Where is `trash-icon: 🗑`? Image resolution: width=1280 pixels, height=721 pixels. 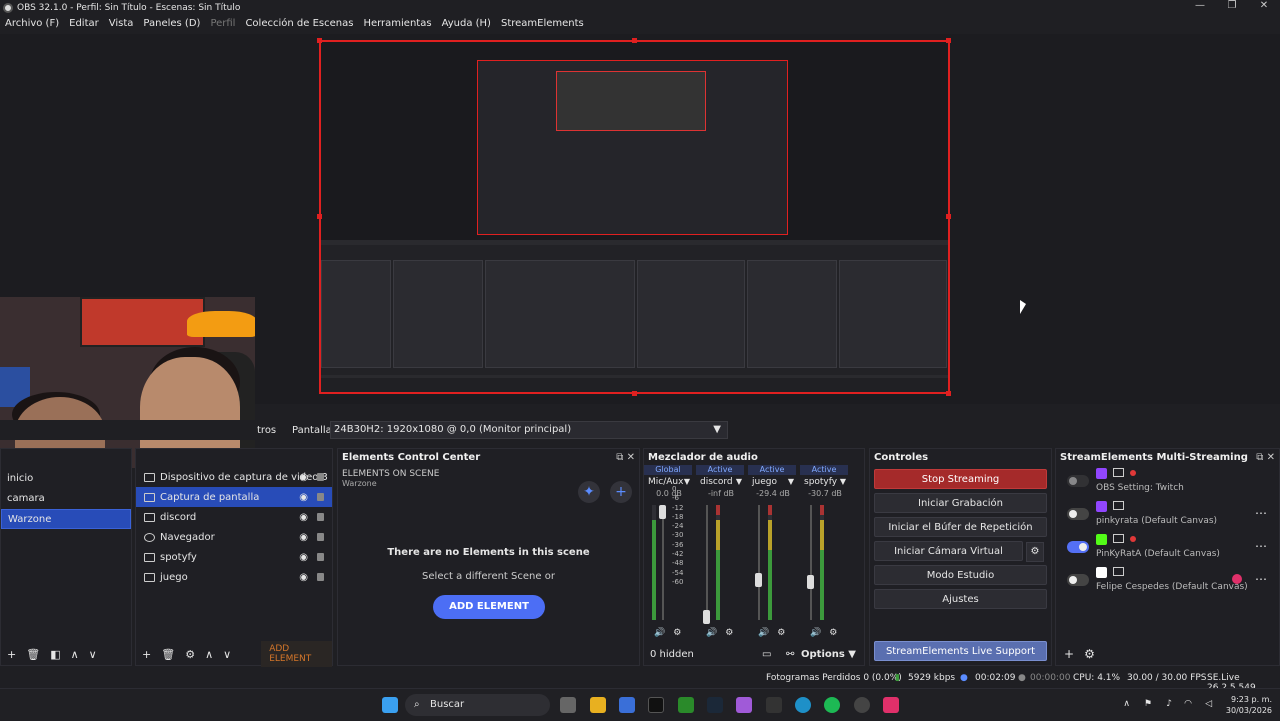
trash-icon: 🗑 is located at coordinates (33, 654).